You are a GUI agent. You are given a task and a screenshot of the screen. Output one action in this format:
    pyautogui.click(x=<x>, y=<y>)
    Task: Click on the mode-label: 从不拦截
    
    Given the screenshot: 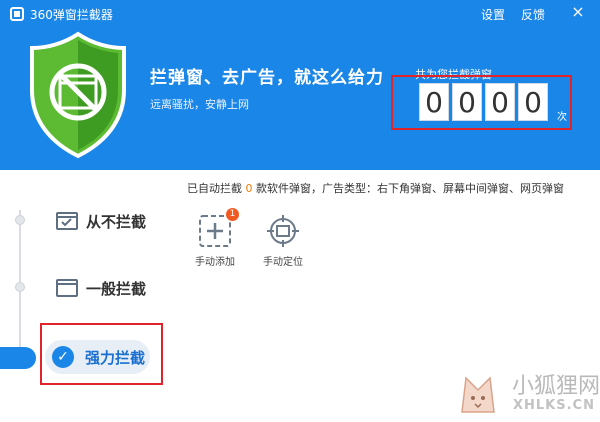 What is the action you would take?
    pyautogui.click(x=116, y=222)
    